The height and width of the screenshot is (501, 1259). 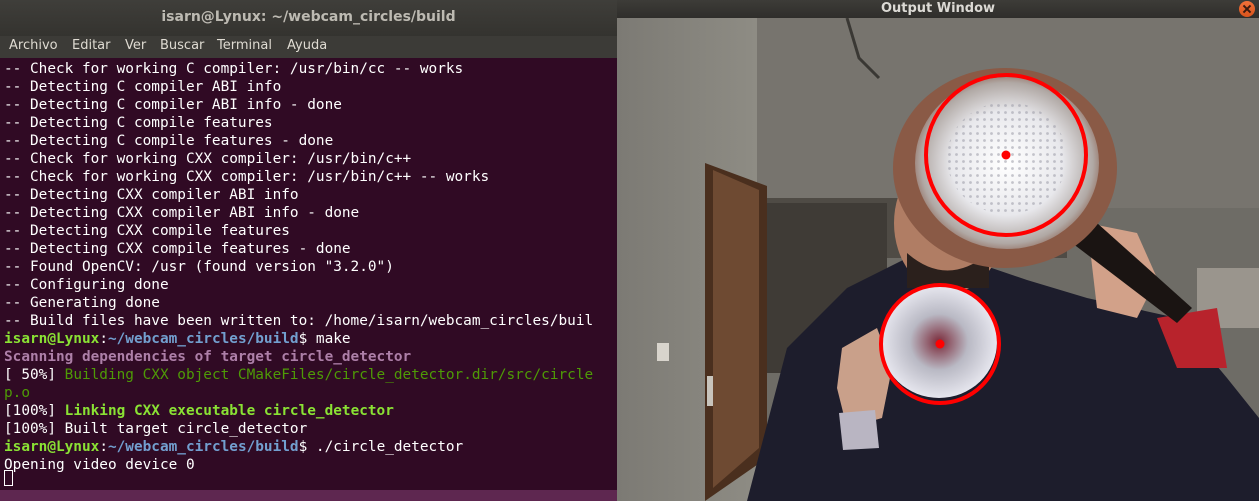 I want to click on terminal-line: -- Detecting CXX compile features - done, so click(x=177, y=249).